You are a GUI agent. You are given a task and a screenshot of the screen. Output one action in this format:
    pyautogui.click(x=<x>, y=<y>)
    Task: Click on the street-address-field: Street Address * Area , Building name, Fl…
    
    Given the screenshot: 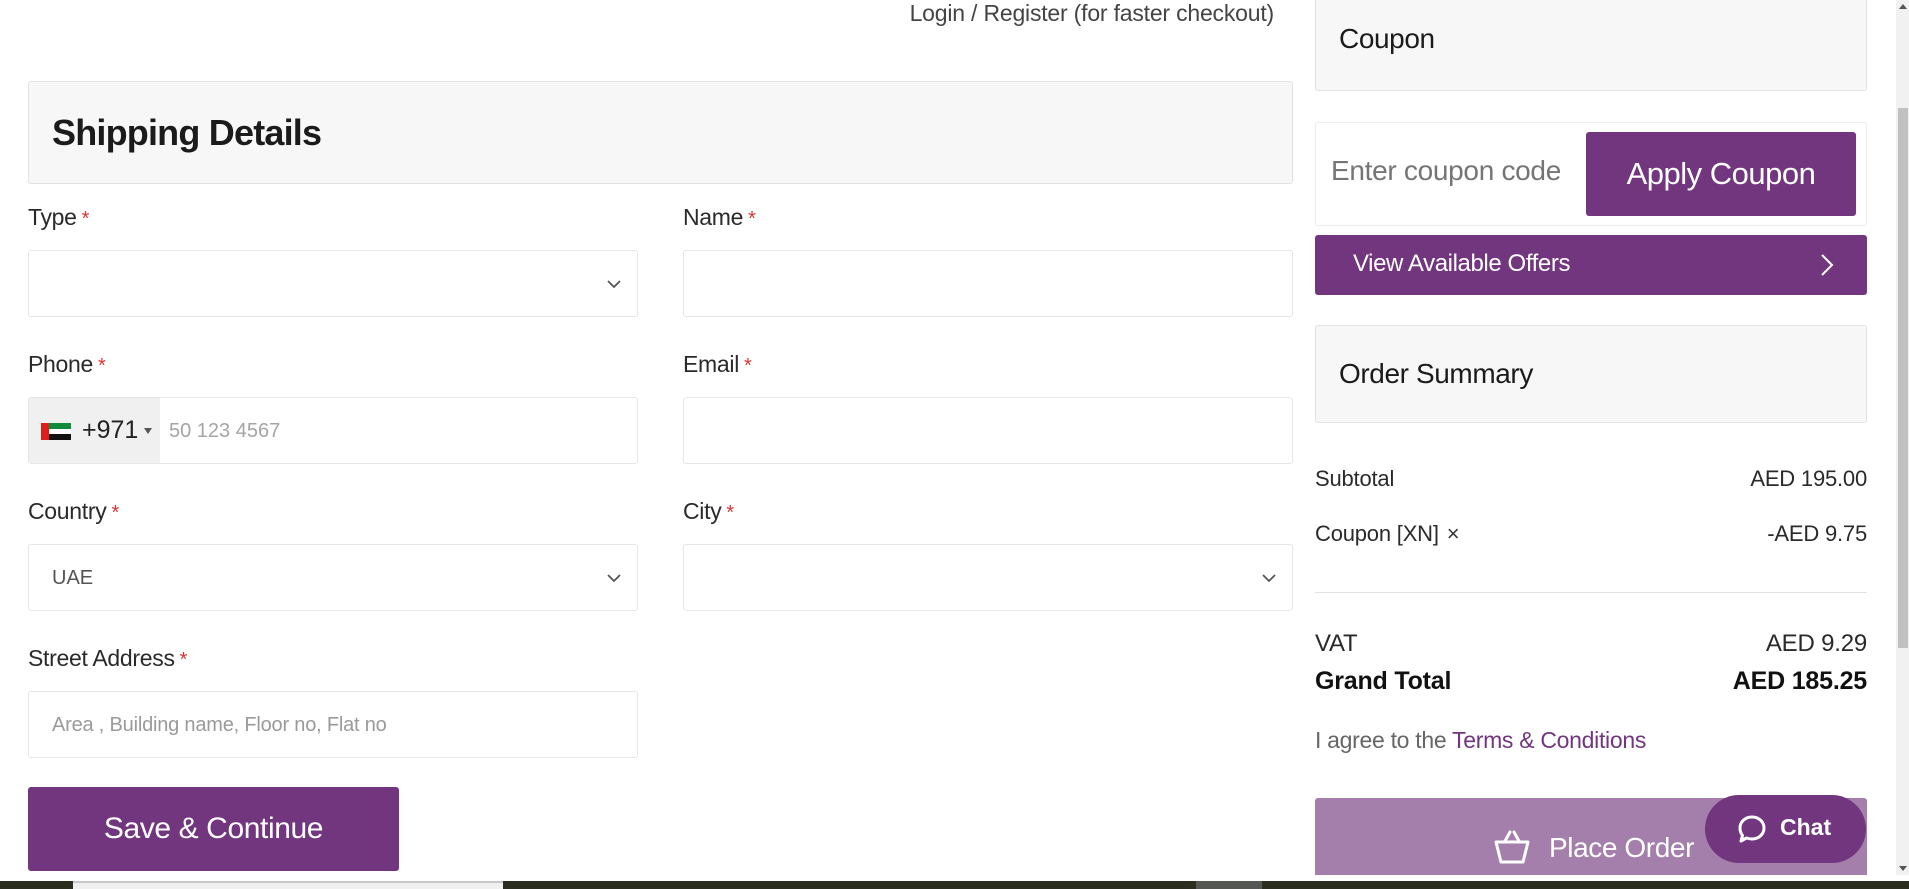 What is the action you would take?
    pyautogui.click(x=333, y=701)
    